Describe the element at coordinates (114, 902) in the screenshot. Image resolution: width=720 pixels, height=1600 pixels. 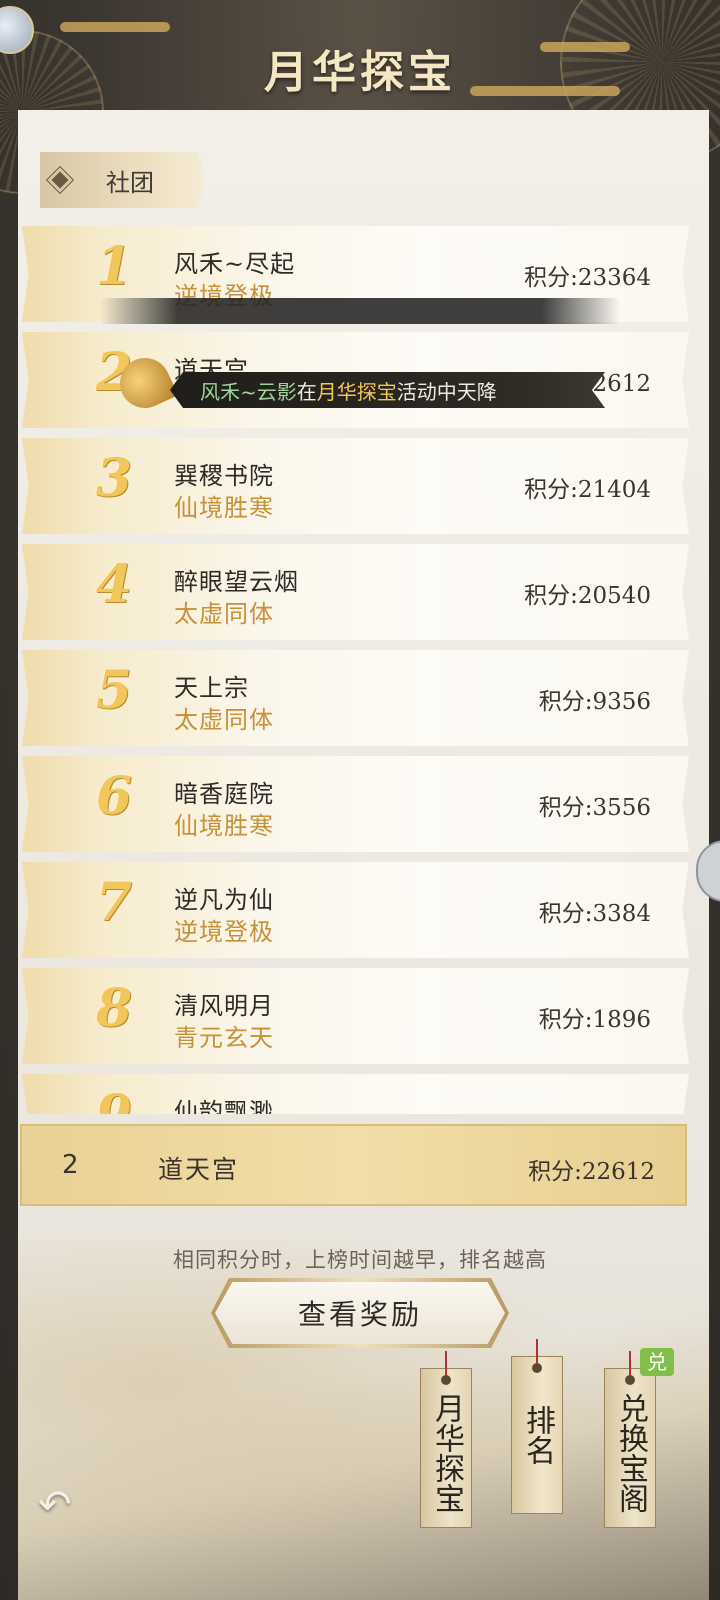
I see `rank-number: 7` at that location.